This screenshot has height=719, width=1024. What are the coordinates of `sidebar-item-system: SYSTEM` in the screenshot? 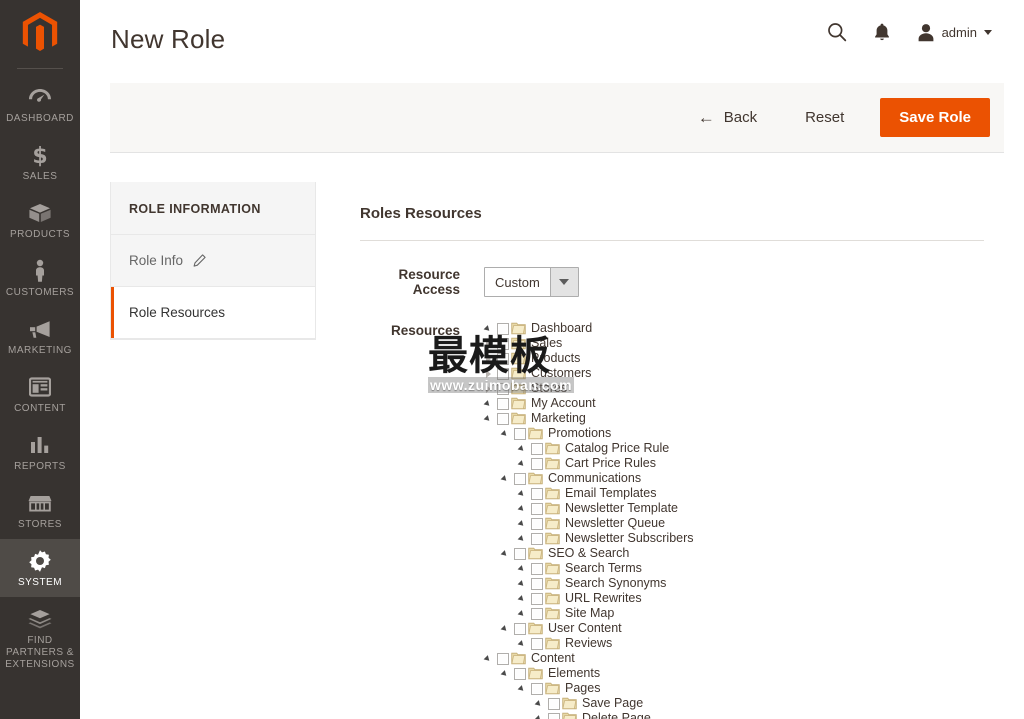 It's located at (40, 568).